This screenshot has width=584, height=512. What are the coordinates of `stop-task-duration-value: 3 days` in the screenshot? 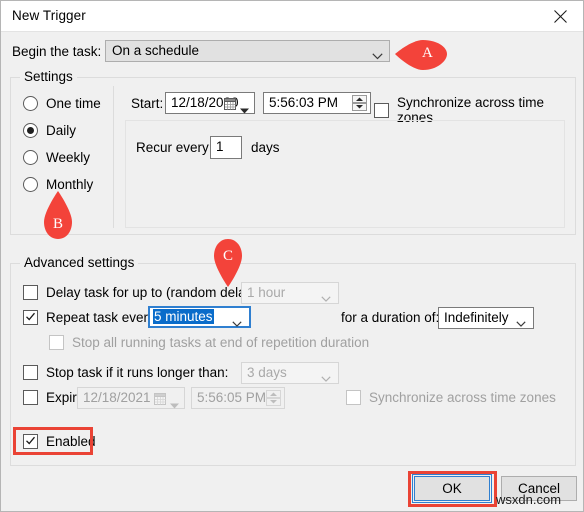 It's located at (267, 372).